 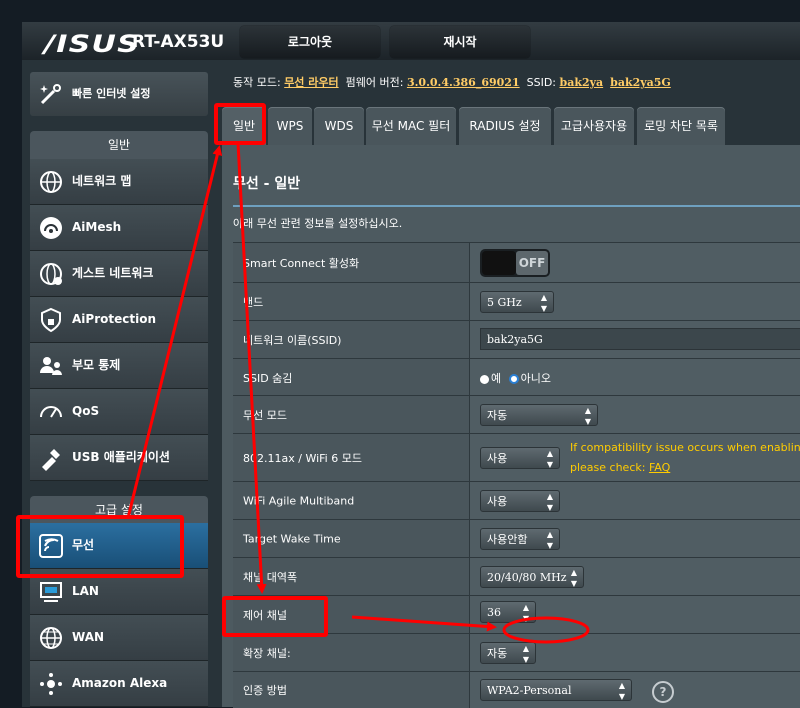 I want to click on globe-network-icon, so click(x=51, y=182).